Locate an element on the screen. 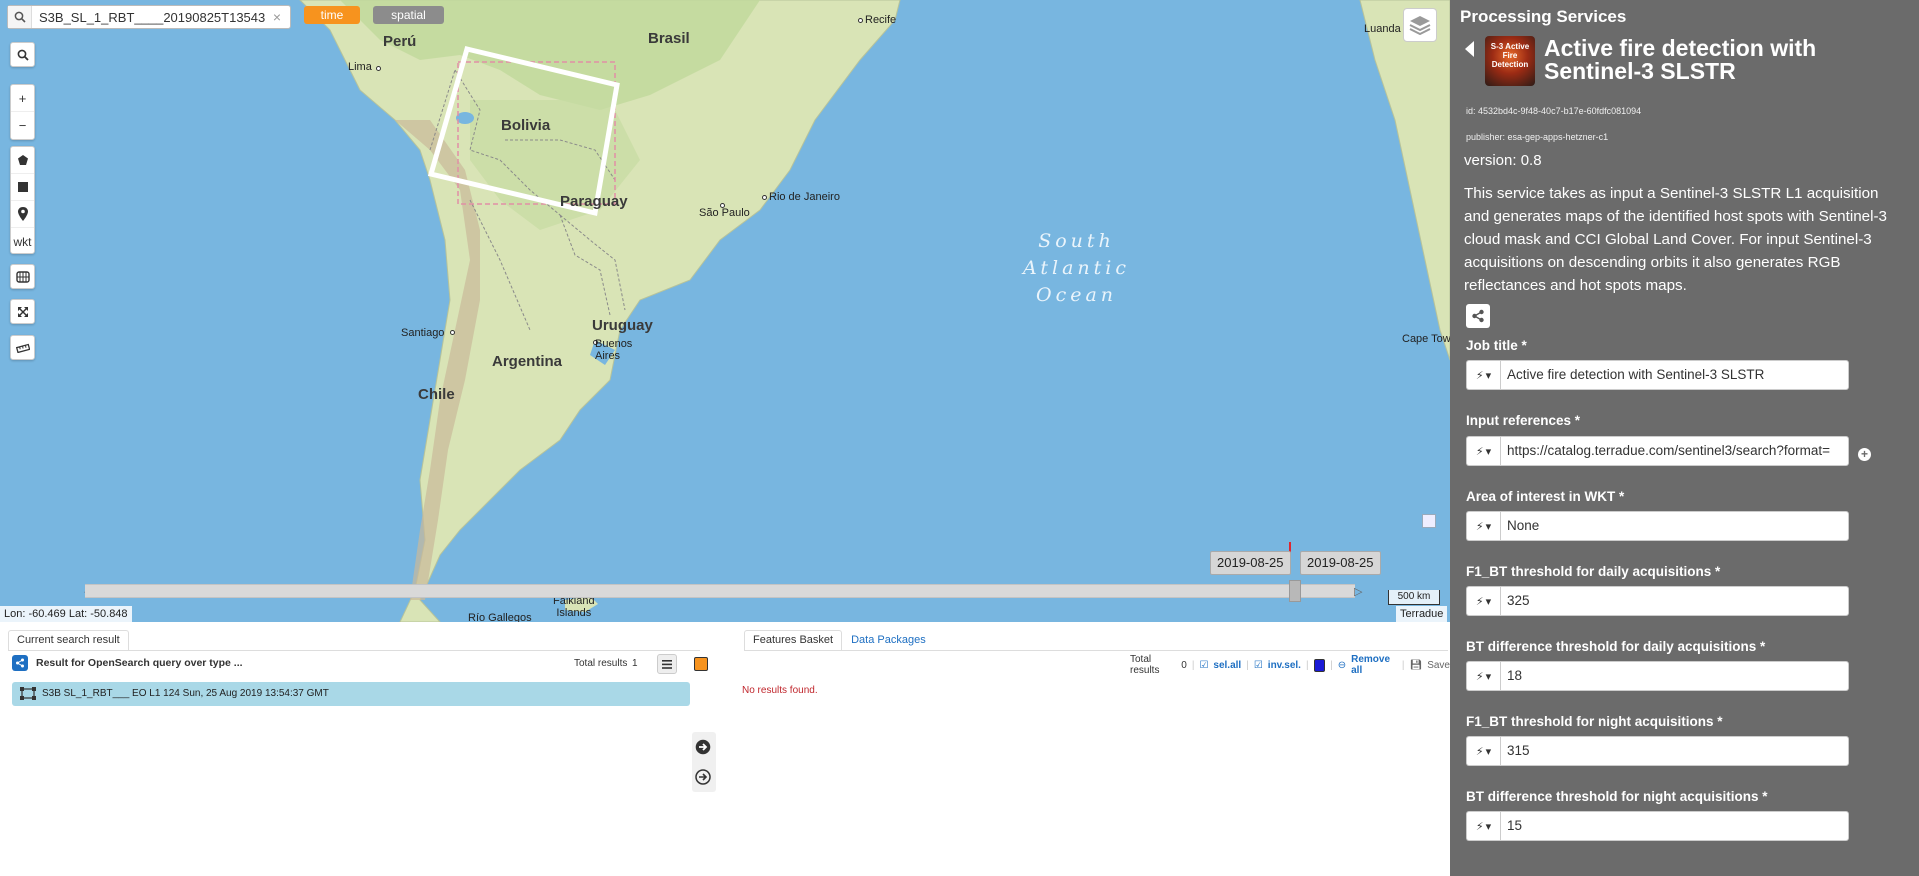 The image size is (1919, 876). magnifier-icon is located at coordinates (23, 55).